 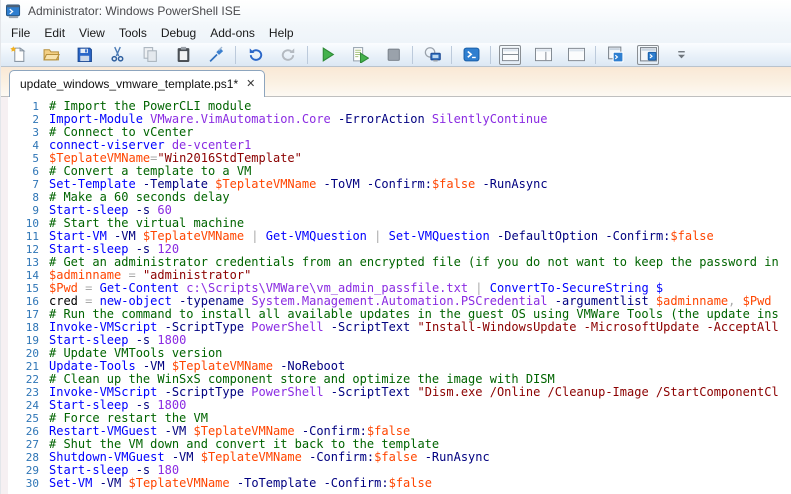 What do you see at coordinates (147, 223) in the screenshot?
I see `code-token: # Start the virtual machine` at bounding box center [147, 223].